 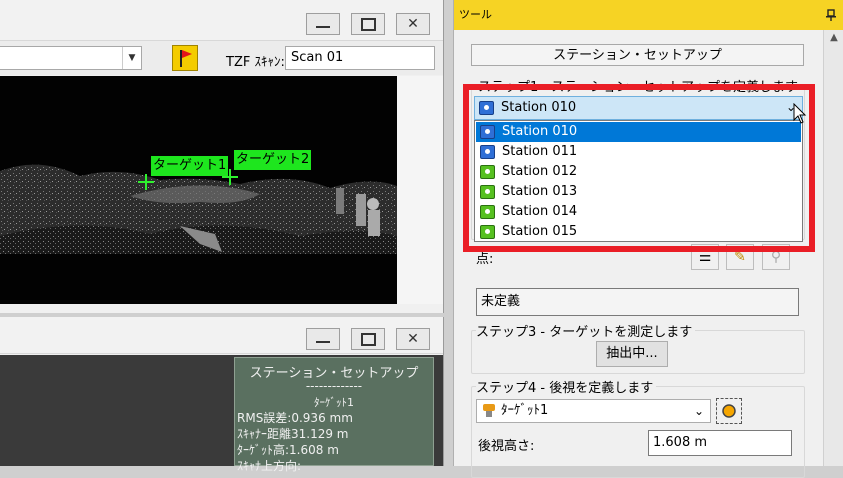 What do you see at coordinates (525, 410) in the screenshot?
I see `backsight-target-value: ﾀｰｹﾞｯﾄ1` at bounding box center [525, 410].